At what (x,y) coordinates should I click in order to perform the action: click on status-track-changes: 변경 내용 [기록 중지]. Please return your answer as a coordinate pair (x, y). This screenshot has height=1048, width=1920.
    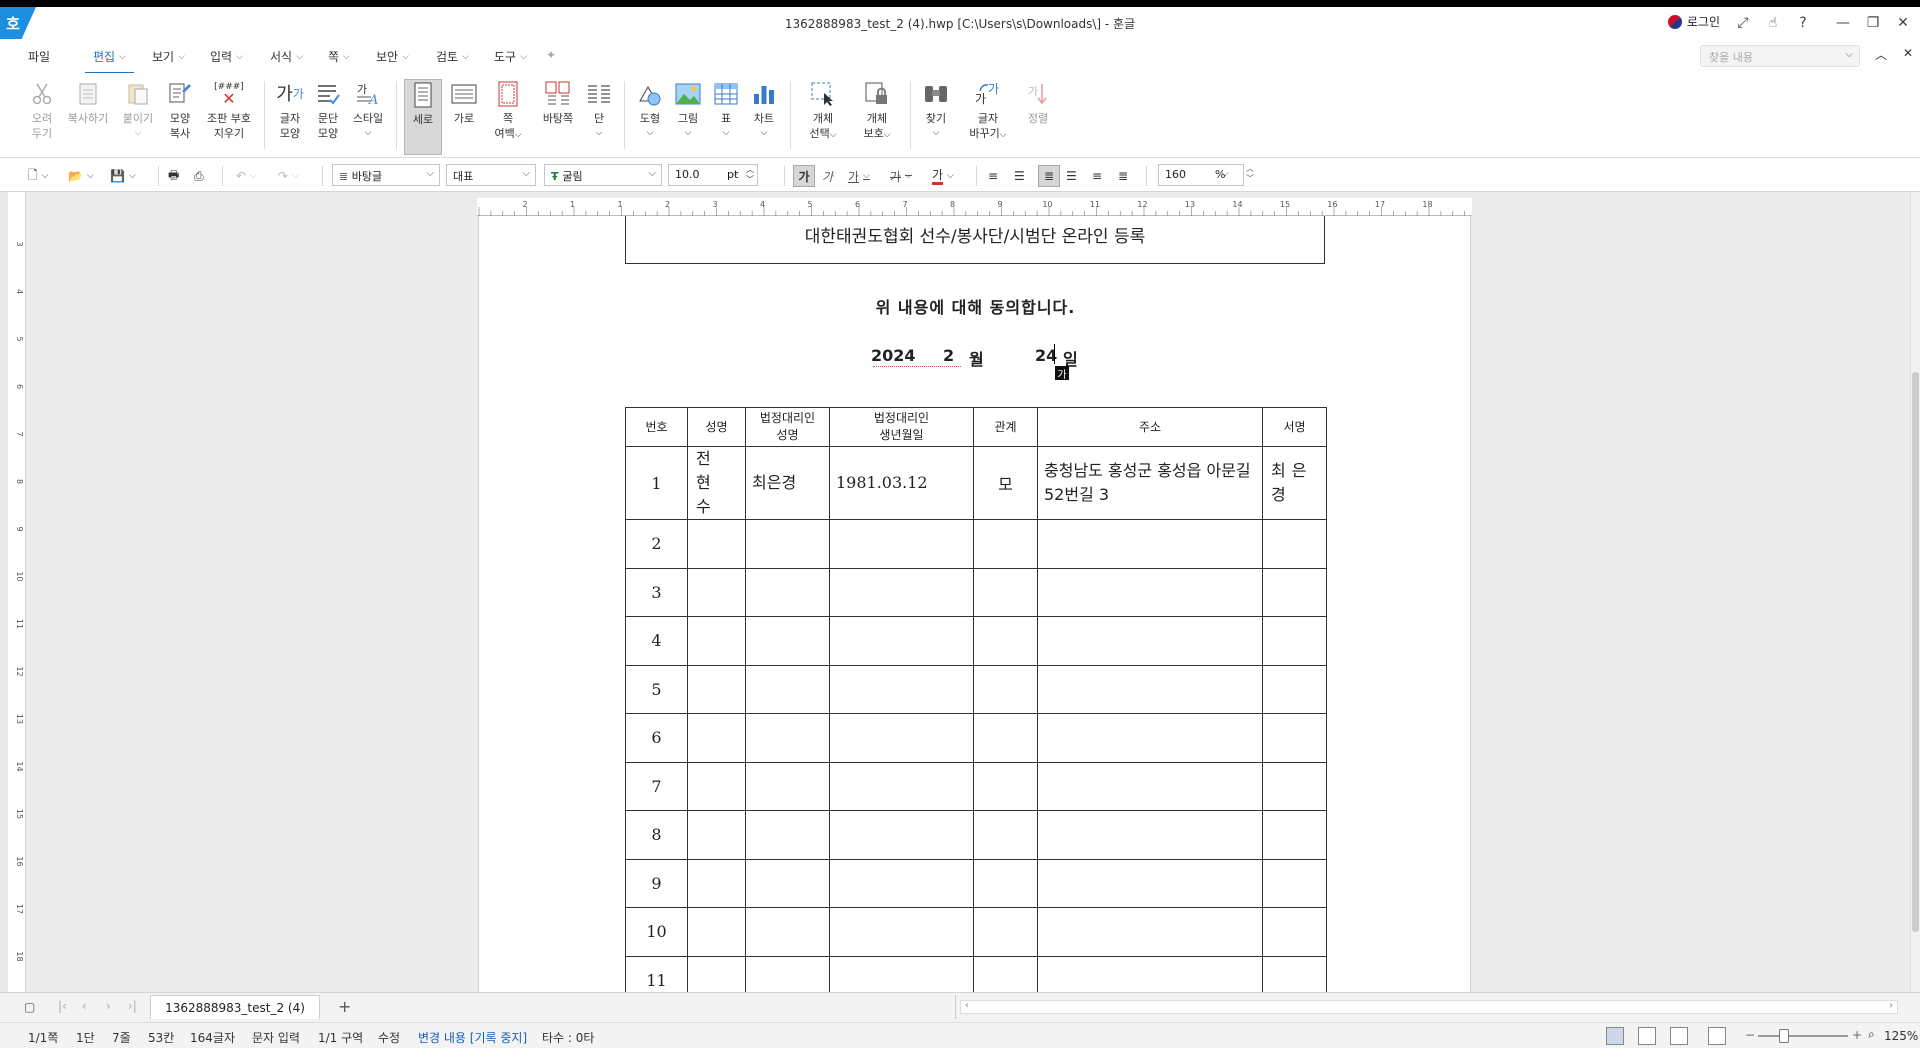
    Looking at the image, I should click on (472, 1037).